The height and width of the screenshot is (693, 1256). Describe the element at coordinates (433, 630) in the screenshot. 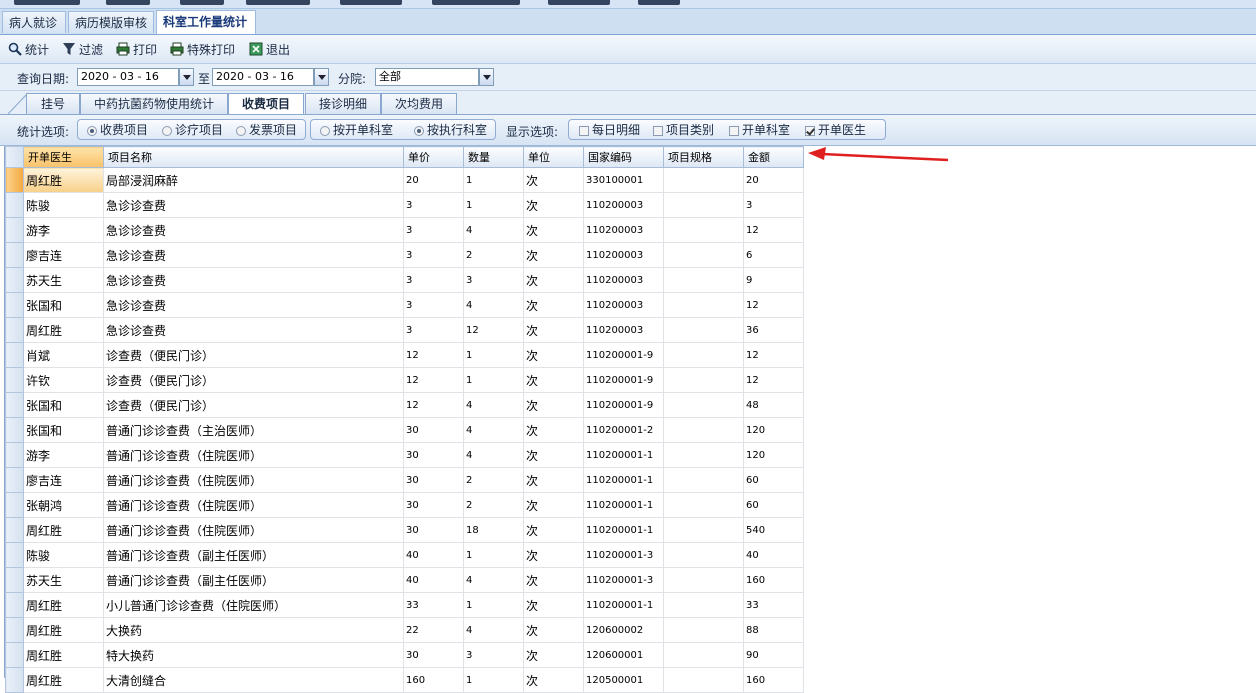

I see `table-cell: 22` at that location.